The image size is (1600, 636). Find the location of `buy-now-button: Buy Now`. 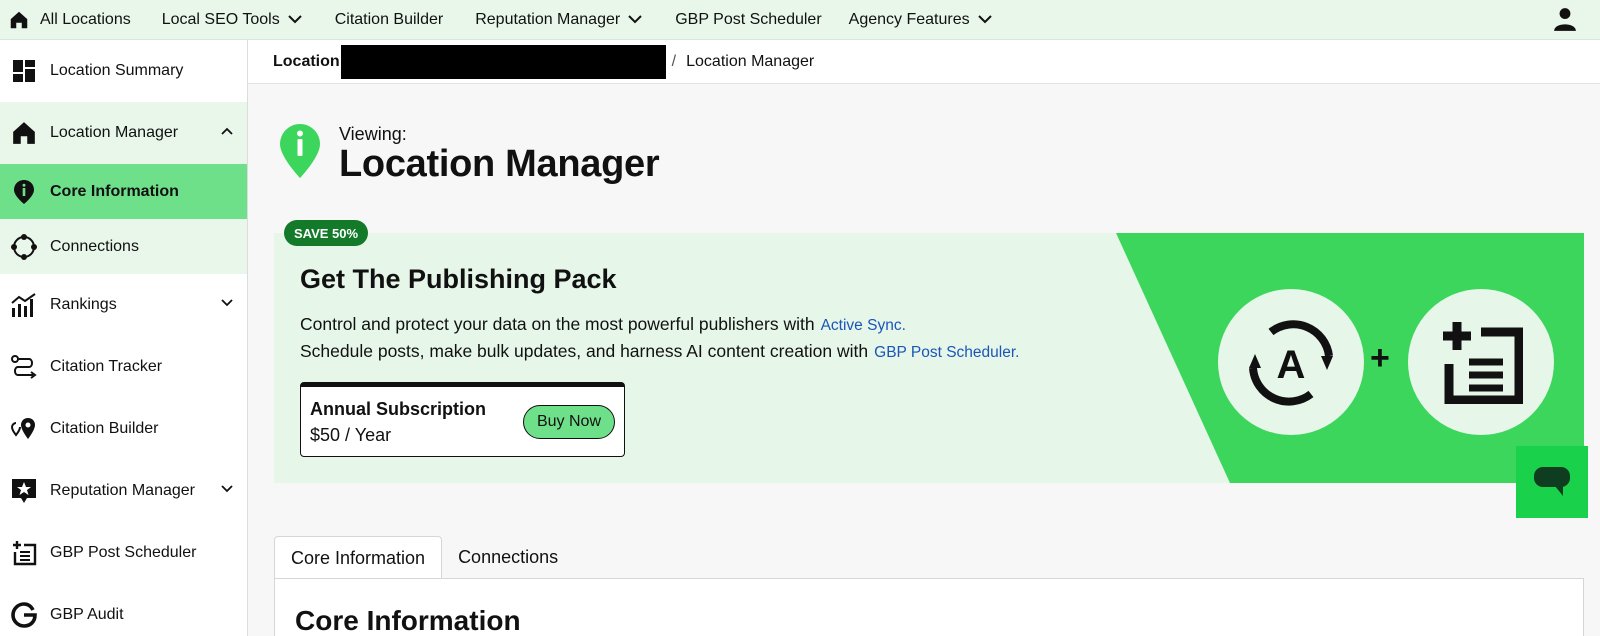

buy-now-button: Buy Now is located at coordinates (569, 422).